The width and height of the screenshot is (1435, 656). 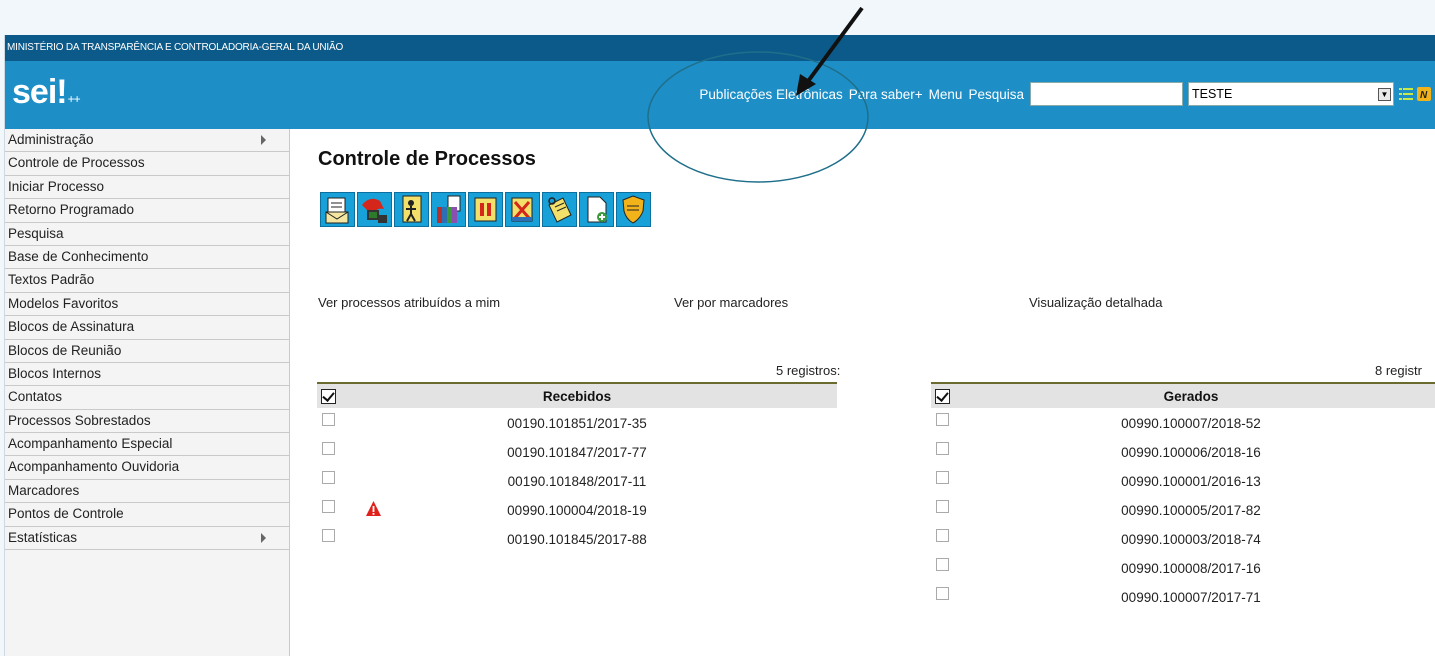 What do you see at coordinates (1095, 302) in the screenshot?
I see `link-detailed-view: Visualização detalhada` at bounding box center [1095, 302].